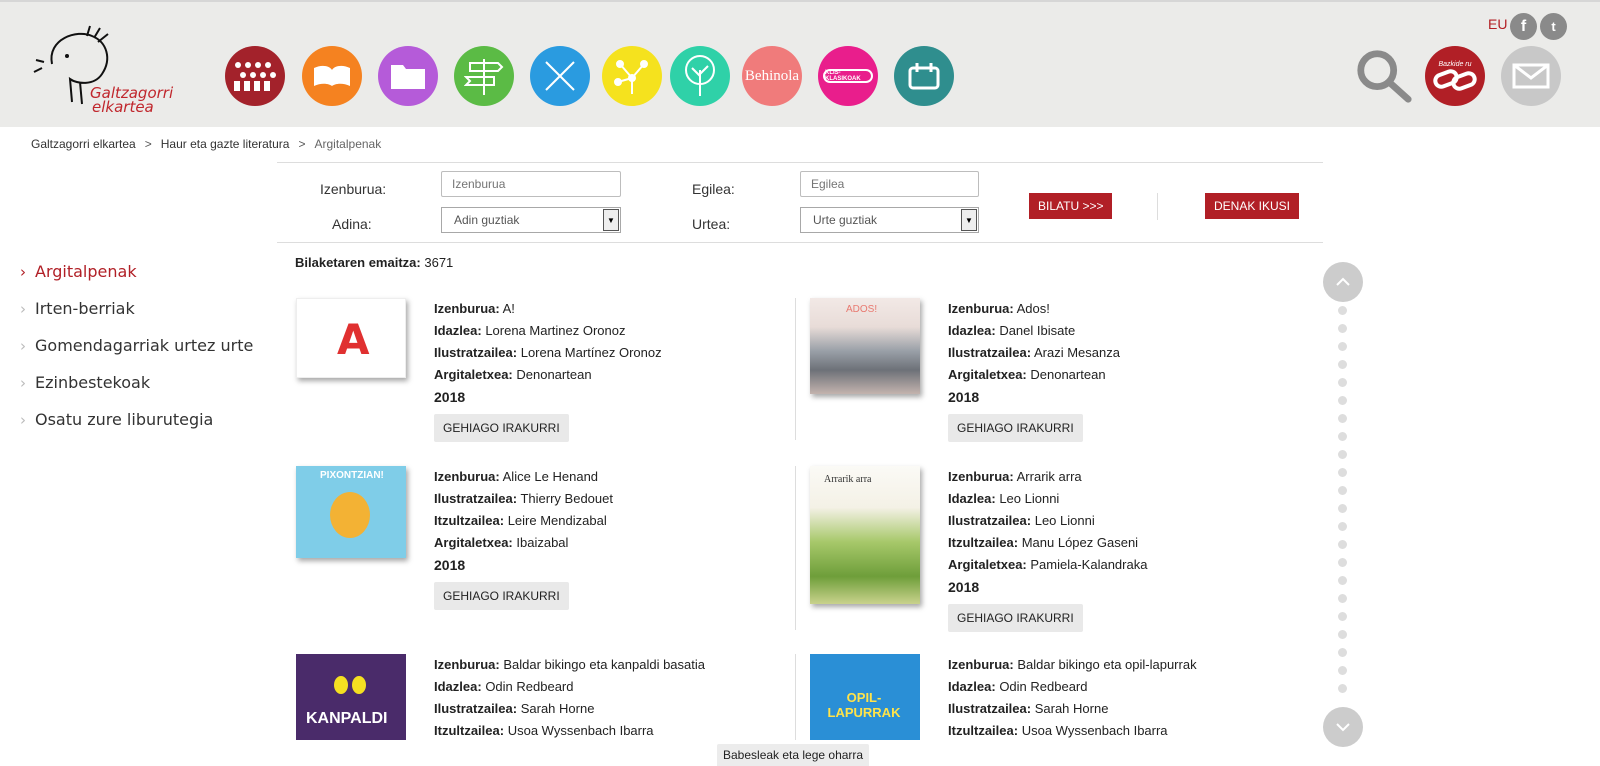  I want to click on book-field: Itzultzailea: Usoa Wyssenbach Ibarra, so click(1072, 730).